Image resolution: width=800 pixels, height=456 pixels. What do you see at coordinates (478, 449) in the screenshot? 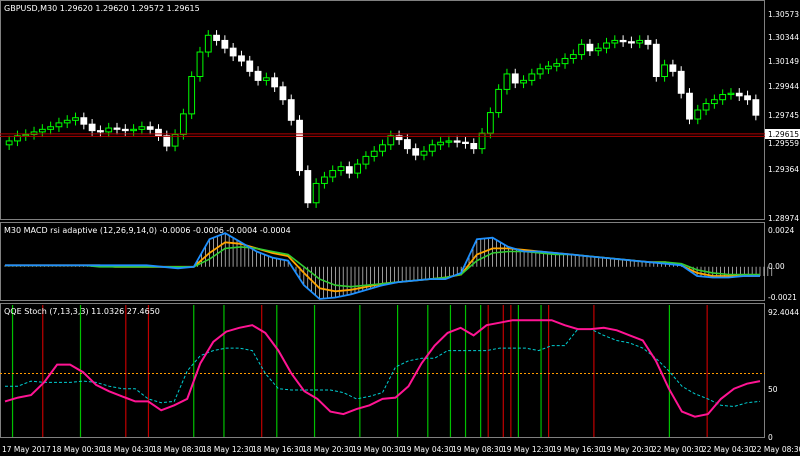
I see `time-label: 19 May 08:30` at bounding box center [478, 449].